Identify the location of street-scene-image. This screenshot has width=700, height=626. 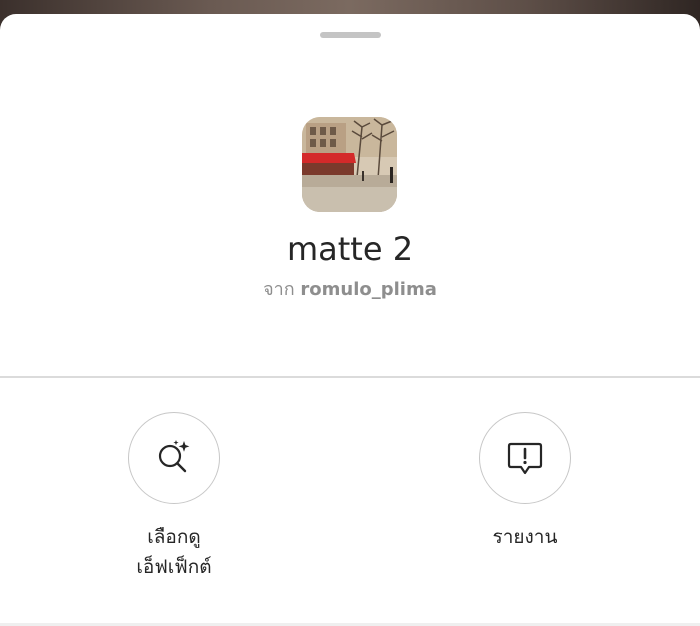
(349, 164).